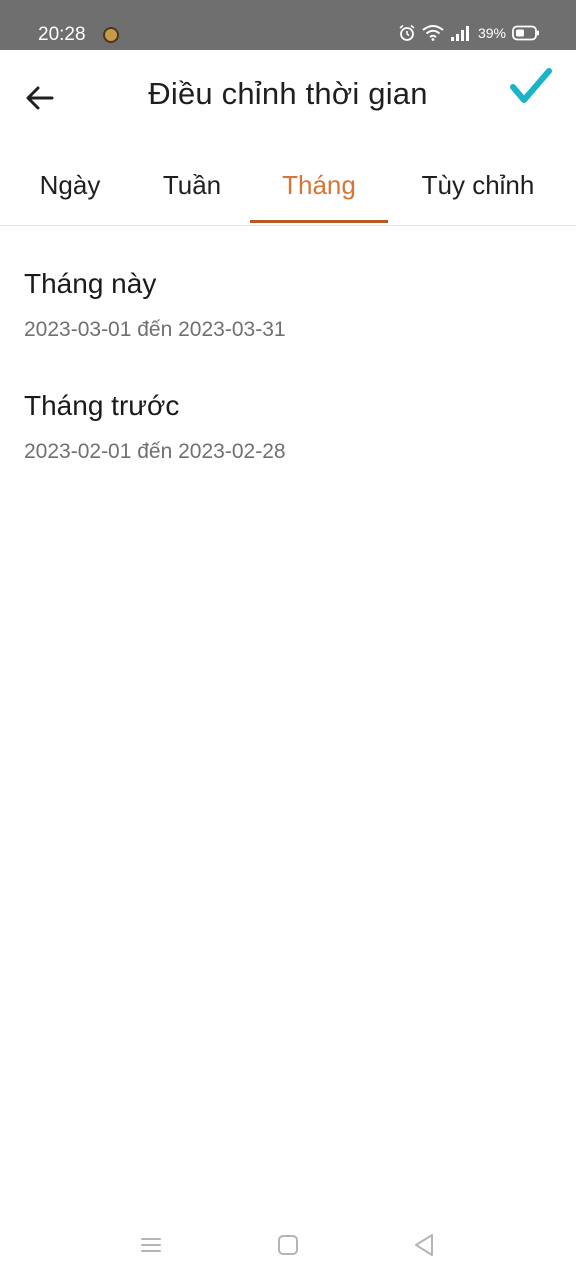  I want to click on tab-month-label: Tháng, so click(319, 184).